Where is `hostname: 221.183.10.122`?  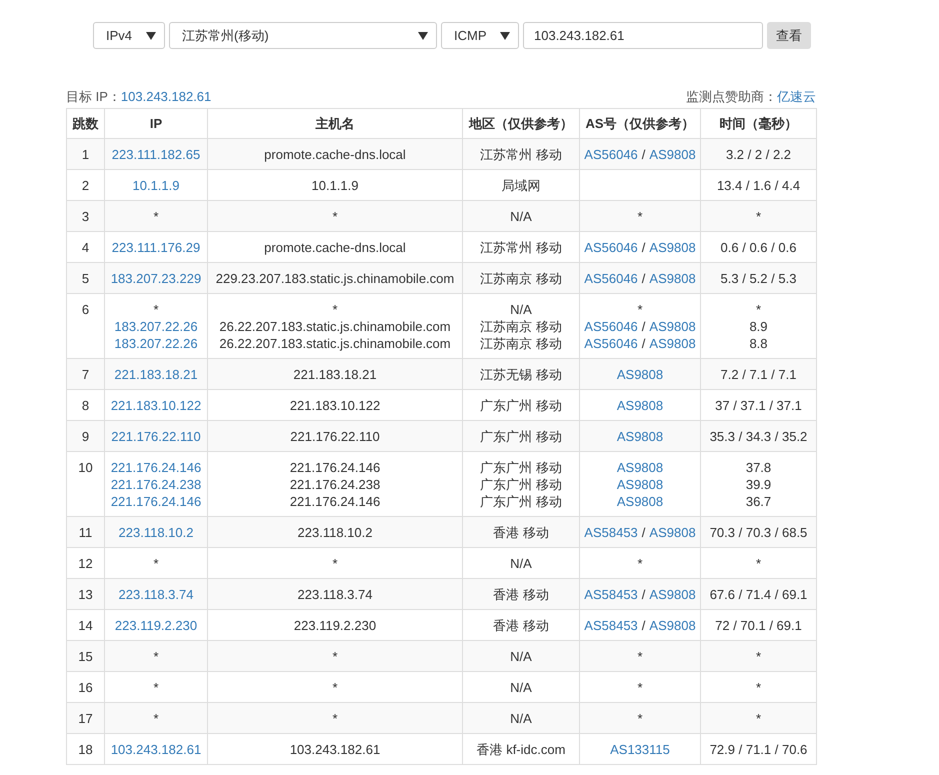
hostname: 221.183.10.122 is located at coordinates (335, 405).